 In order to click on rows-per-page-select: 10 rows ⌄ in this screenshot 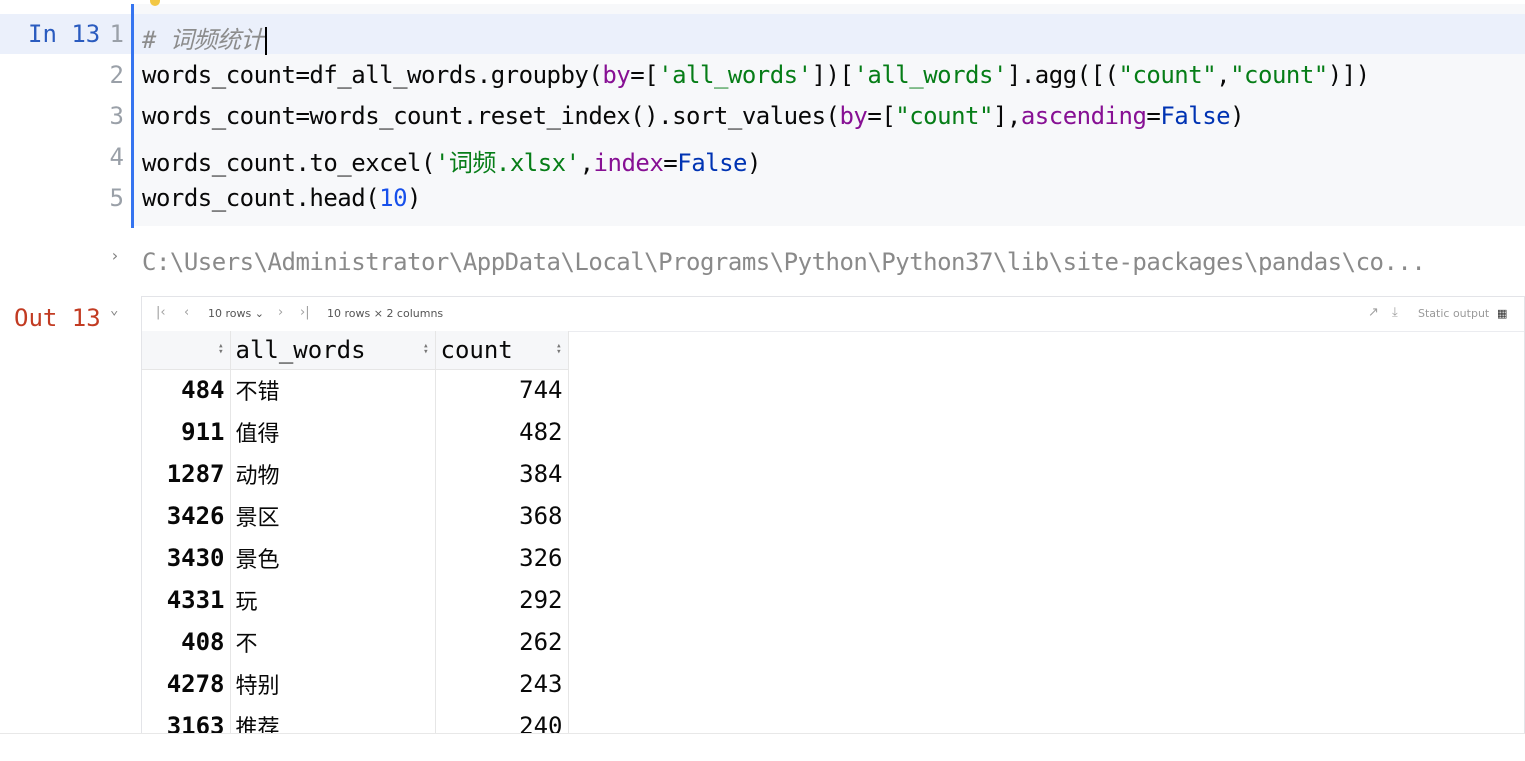, I will do `click(236, 313)`.